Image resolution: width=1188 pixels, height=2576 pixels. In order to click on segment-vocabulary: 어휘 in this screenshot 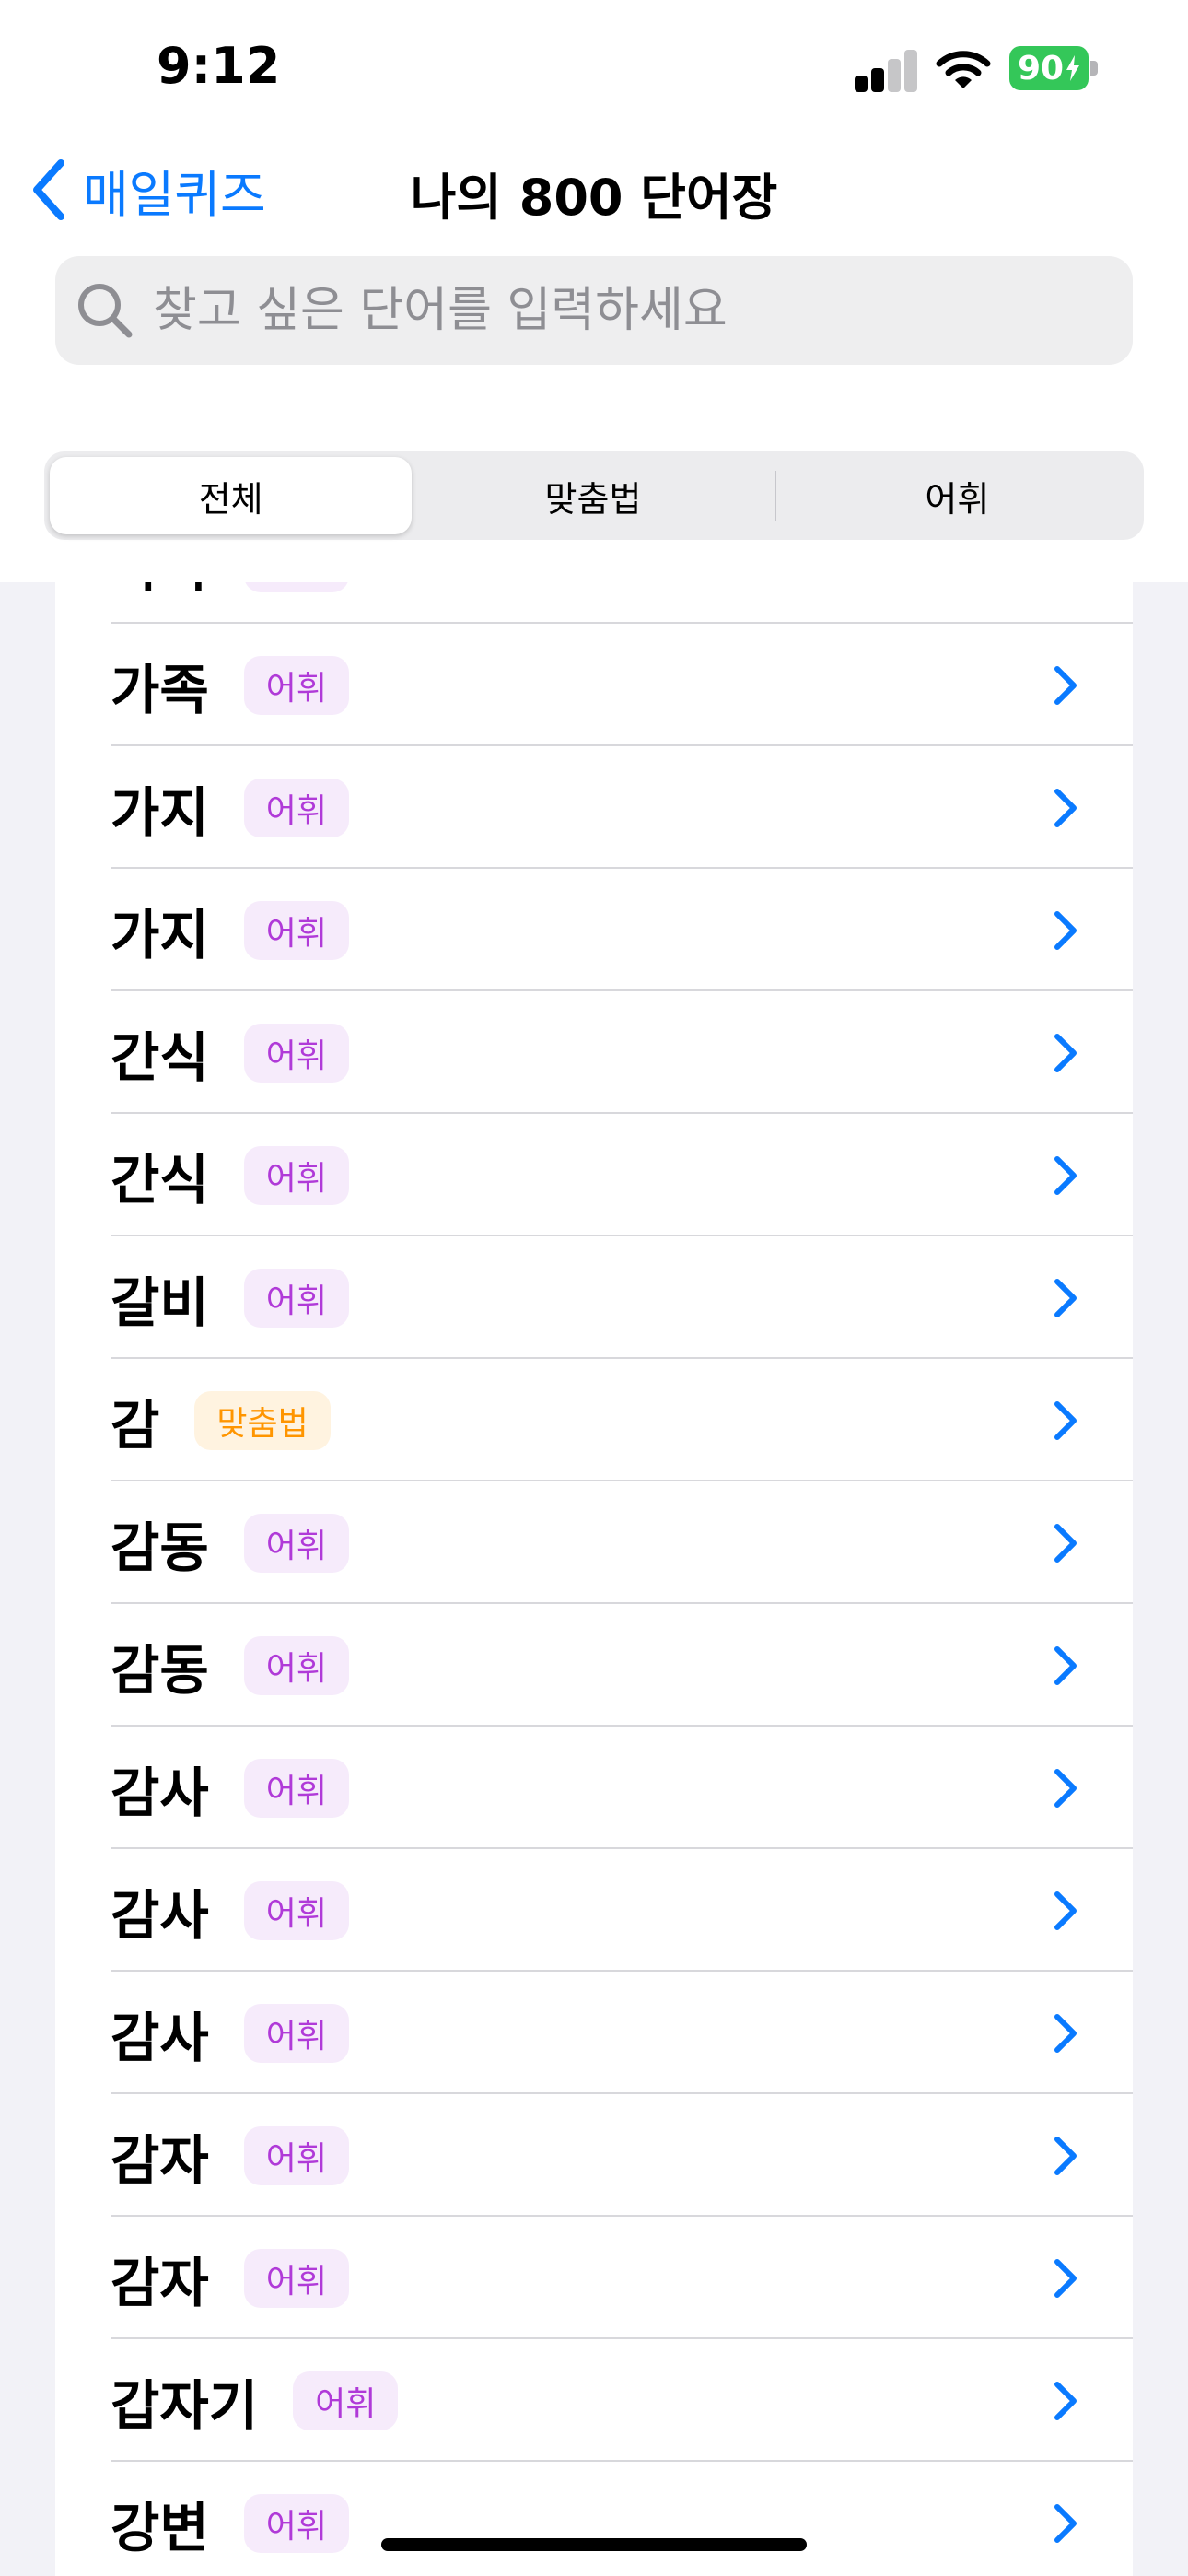, I will do `click(957, 495)`.